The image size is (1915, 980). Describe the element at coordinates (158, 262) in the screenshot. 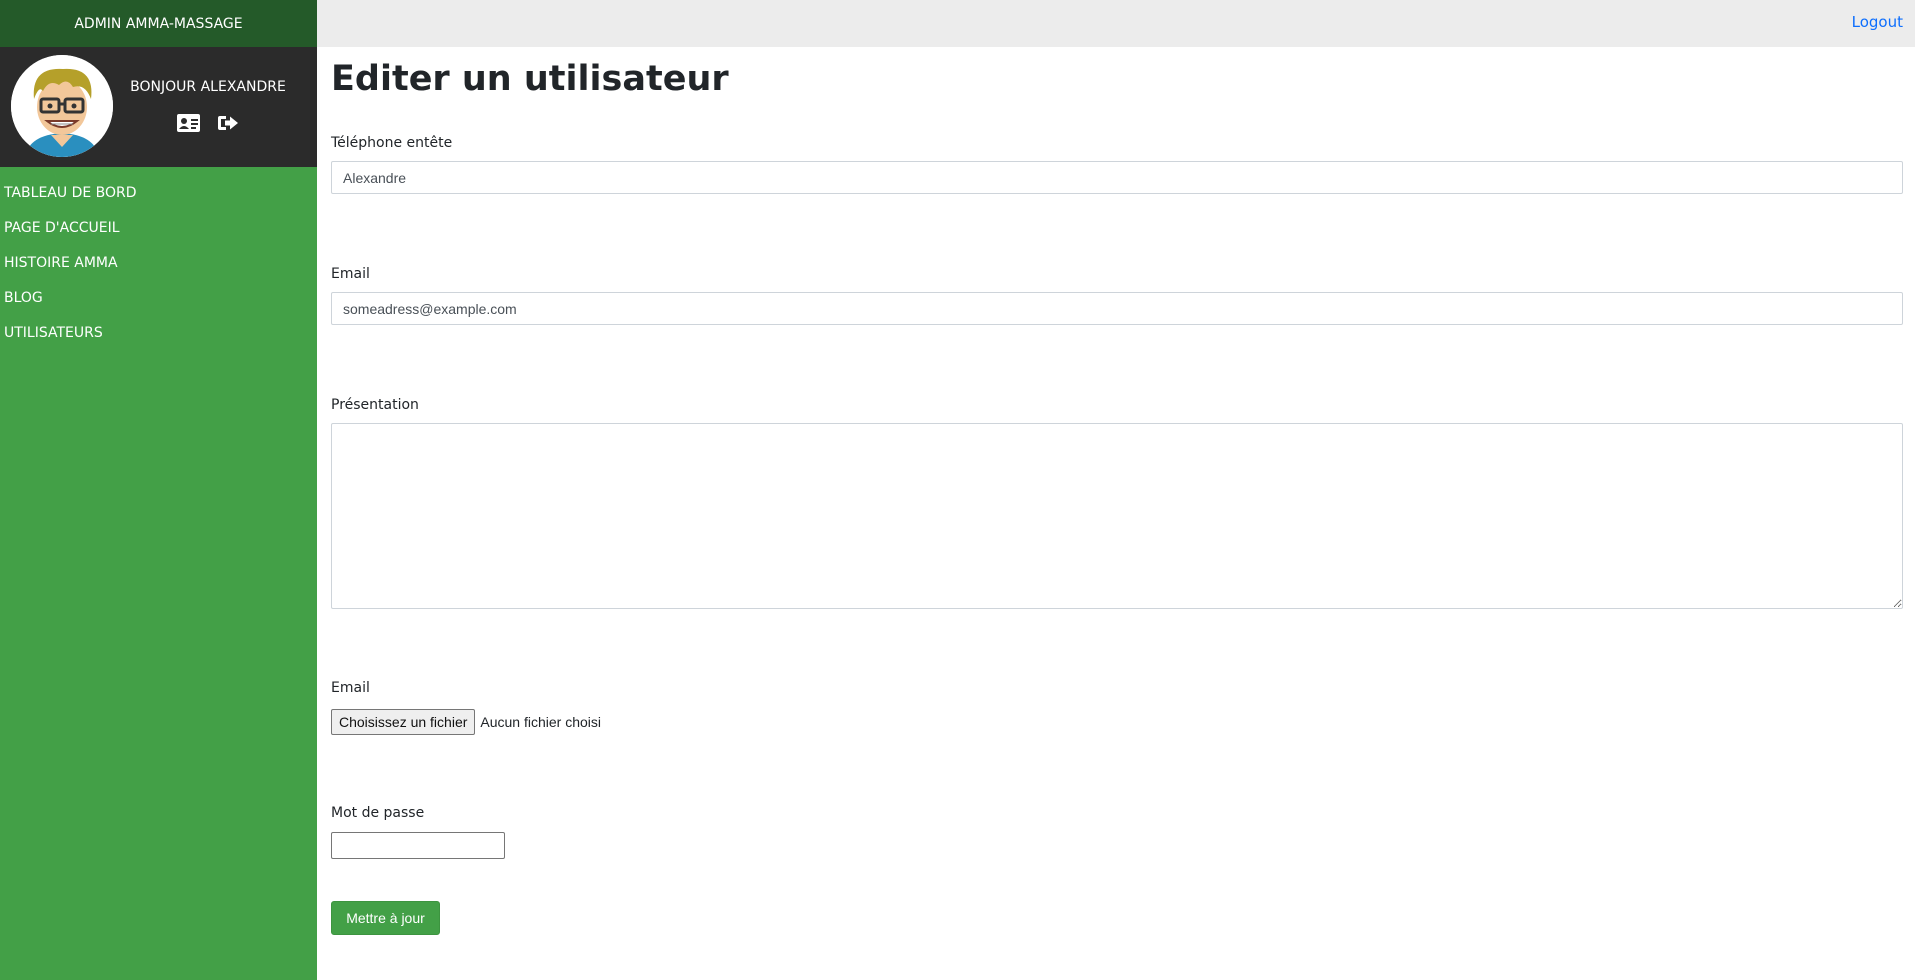

I see `nav-item-histoire-amma: HISTOIRE AMMA` at that location.